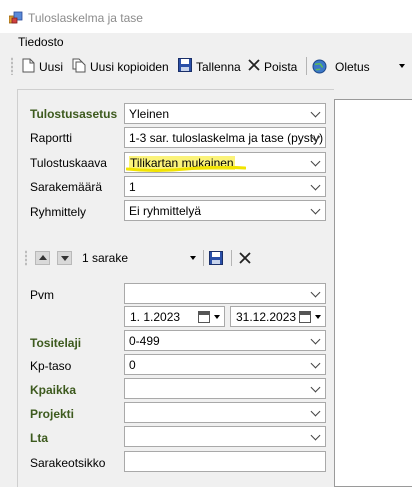 This screenshot has height=487, width=412. I want to click on new-button-label: Uusi, so click(51, 66).